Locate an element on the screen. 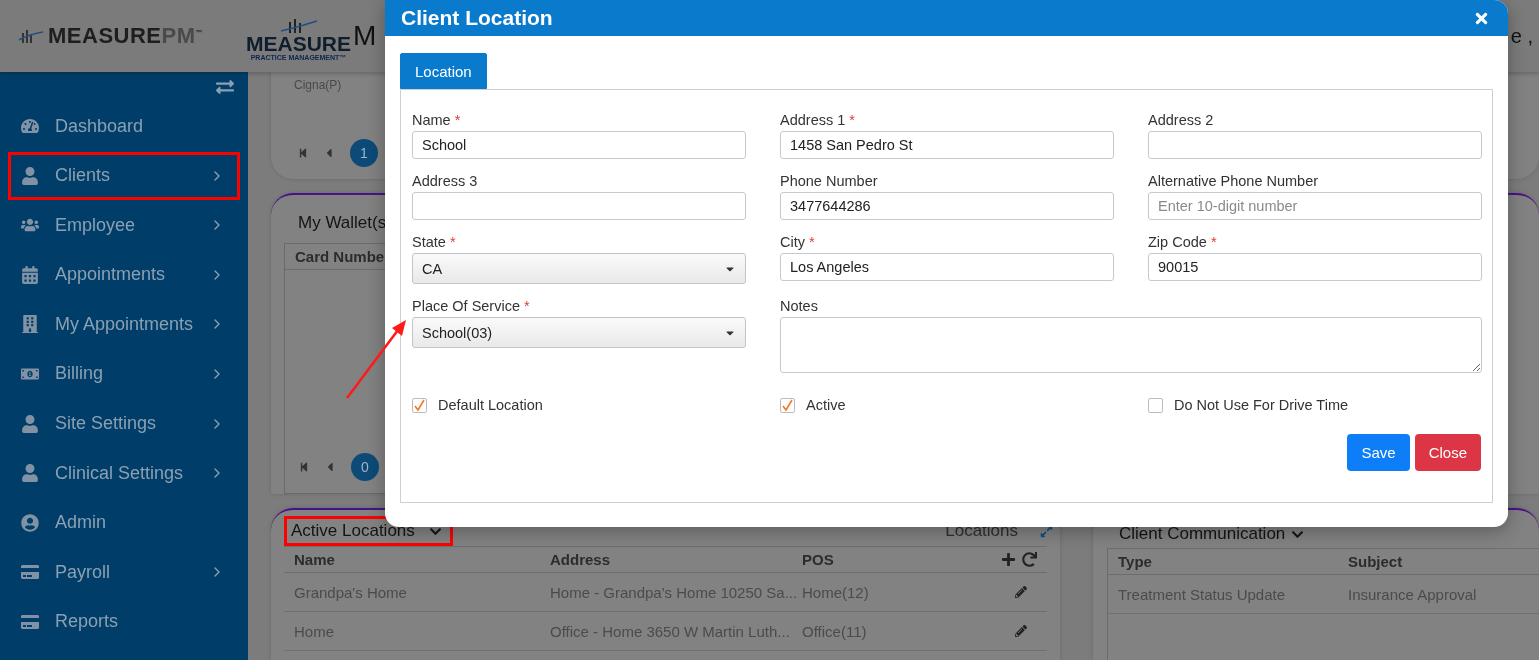  sidebar-item: Site Settings is located at coordinates (124, 423).